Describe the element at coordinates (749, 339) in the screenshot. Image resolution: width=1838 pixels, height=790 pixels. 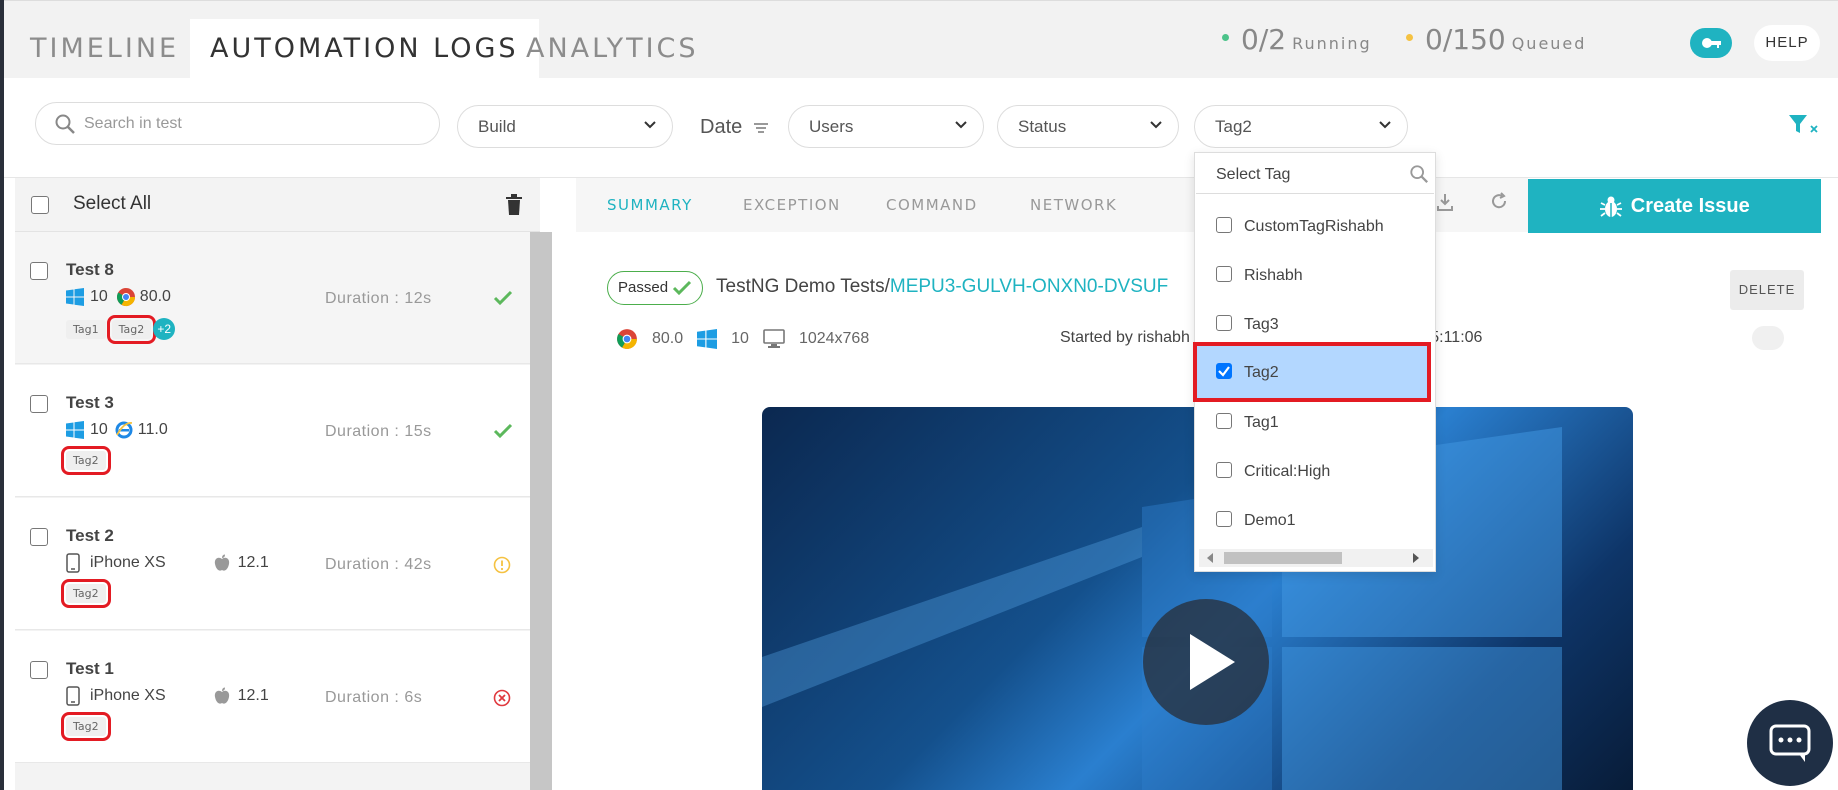
I see `test-meta: 80.0 10 1024x768` at that location.